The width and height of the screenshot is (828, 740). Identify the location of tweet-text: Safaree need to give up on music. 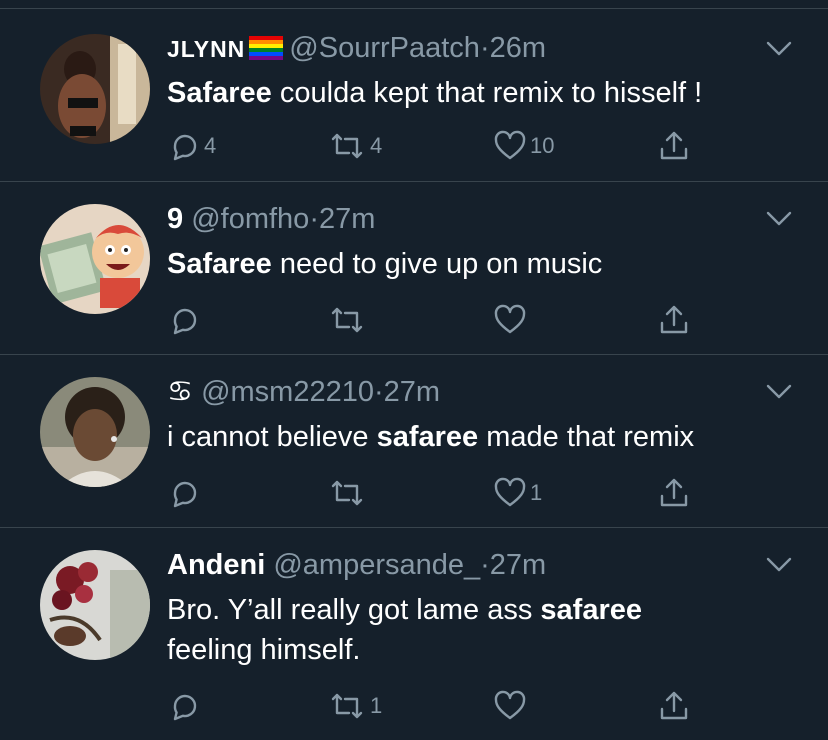
(477, 264).